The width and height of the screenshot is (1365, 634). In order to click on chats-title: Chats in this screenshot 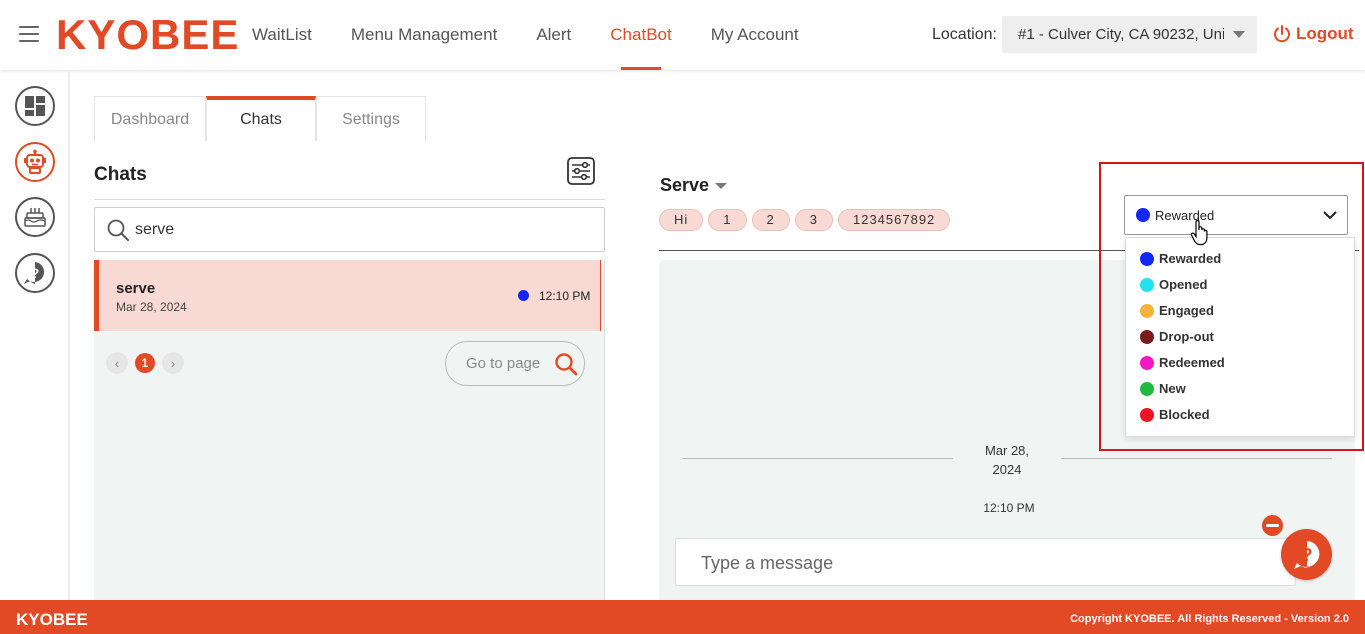, I will do `click(120, 174)`.